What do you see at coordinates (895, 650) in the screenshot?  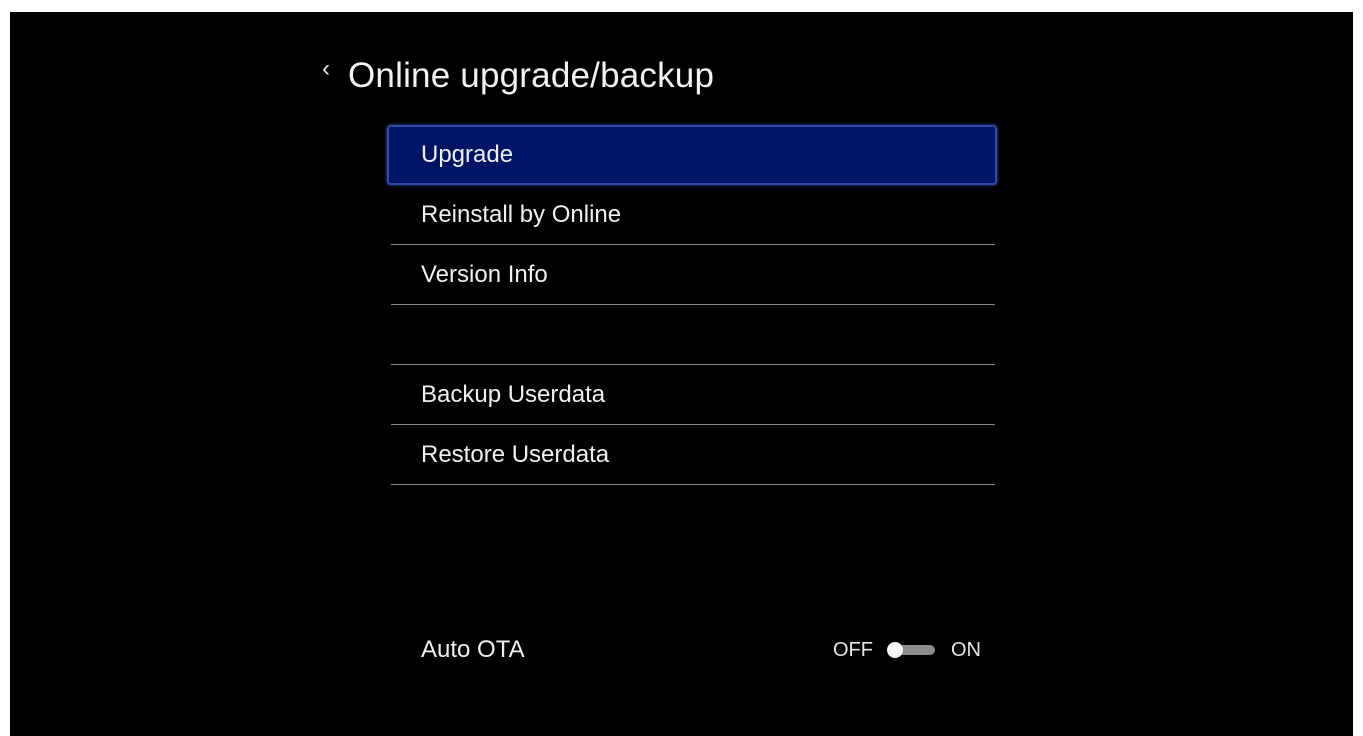 I see `toggle-knob` at bounding box center [895, 650].